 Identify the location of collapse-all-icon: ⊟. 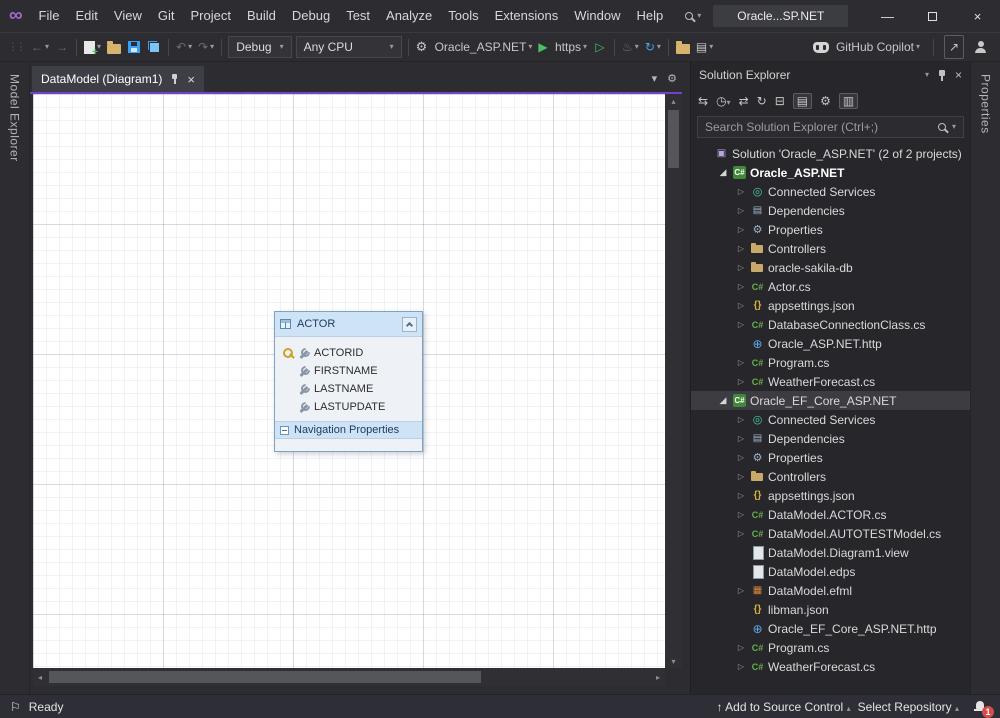
(780, 101).